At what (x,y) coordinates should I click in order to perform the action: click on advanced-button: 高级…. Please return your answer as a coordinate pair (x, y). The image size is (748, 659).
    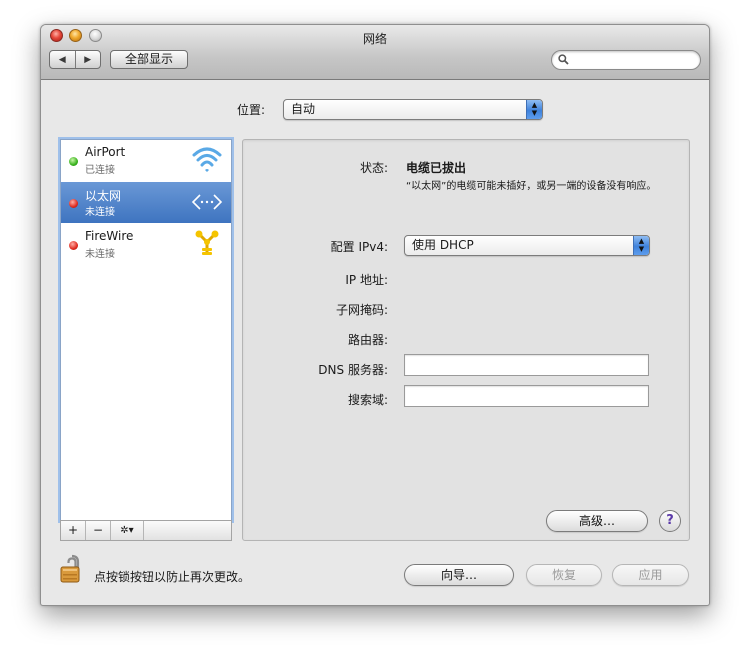
    Looking at the image, I should click on (597, 521).